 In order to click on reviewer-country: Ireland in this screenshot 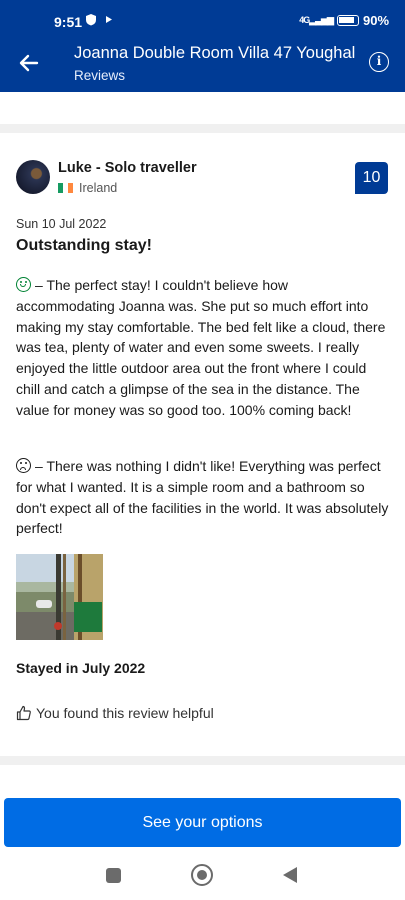, I will do `click(87, 188)`.